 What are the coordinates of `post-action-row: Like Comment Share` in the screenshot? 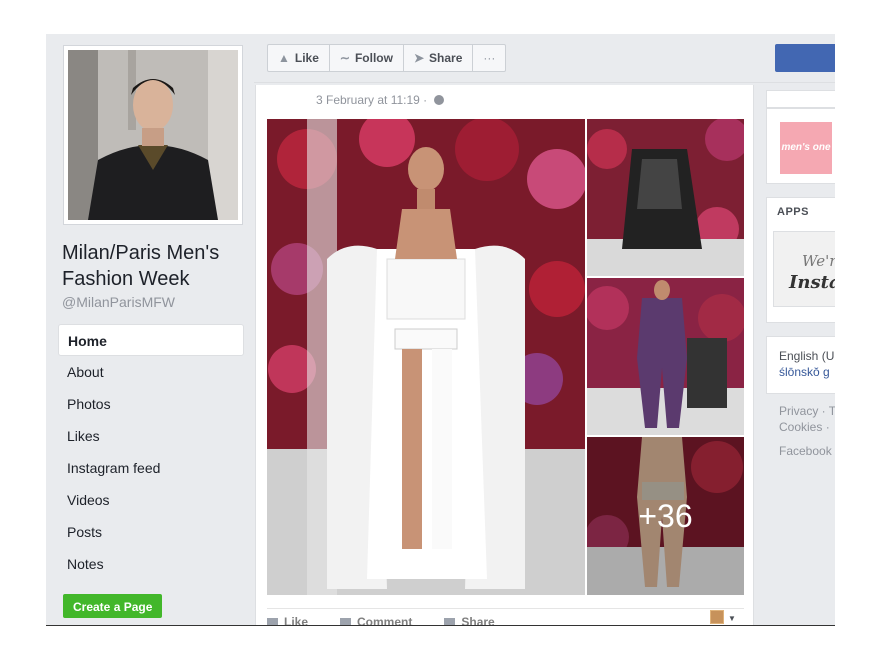 It's located at (505, 617).